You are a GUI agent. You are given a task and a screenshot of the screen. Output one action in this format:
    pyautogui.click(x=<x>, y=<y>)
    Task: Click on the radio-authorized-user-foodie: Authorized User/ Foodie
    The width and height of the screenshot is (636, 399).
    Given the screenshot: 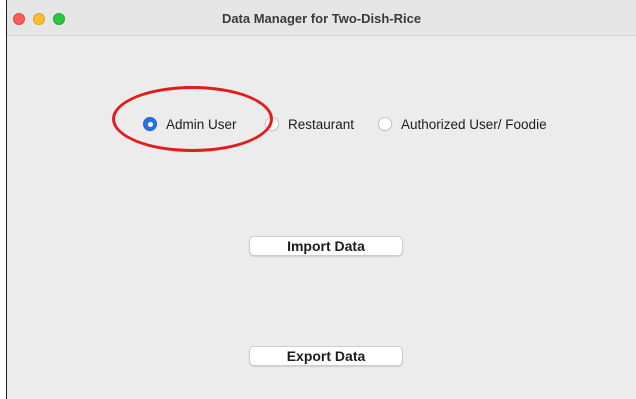 What is the action you would take?
    pyautogui.click(x=462, y=124)
    